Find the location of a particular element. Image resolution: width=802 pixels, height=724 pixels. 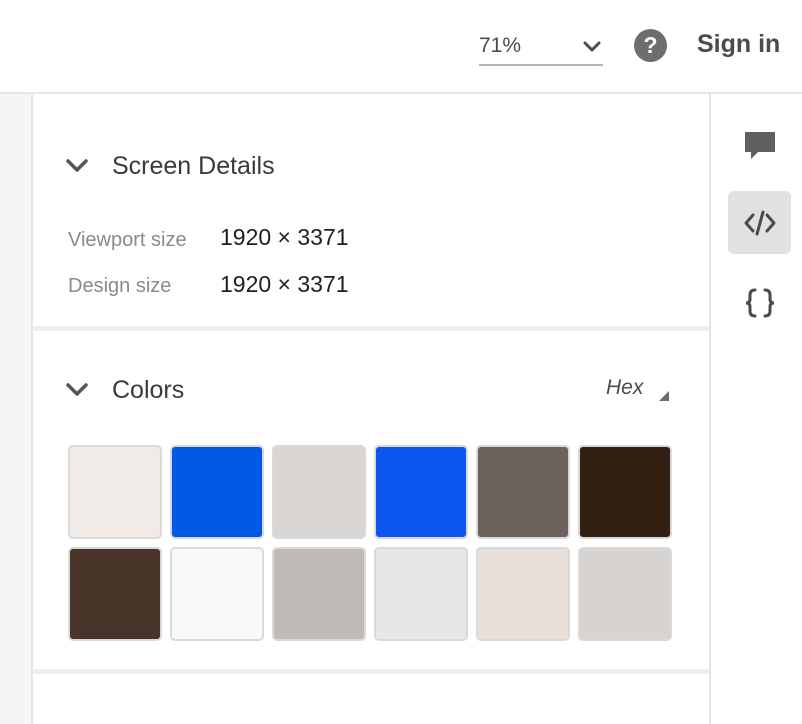

variables-button is located at coordinates (759, 302).